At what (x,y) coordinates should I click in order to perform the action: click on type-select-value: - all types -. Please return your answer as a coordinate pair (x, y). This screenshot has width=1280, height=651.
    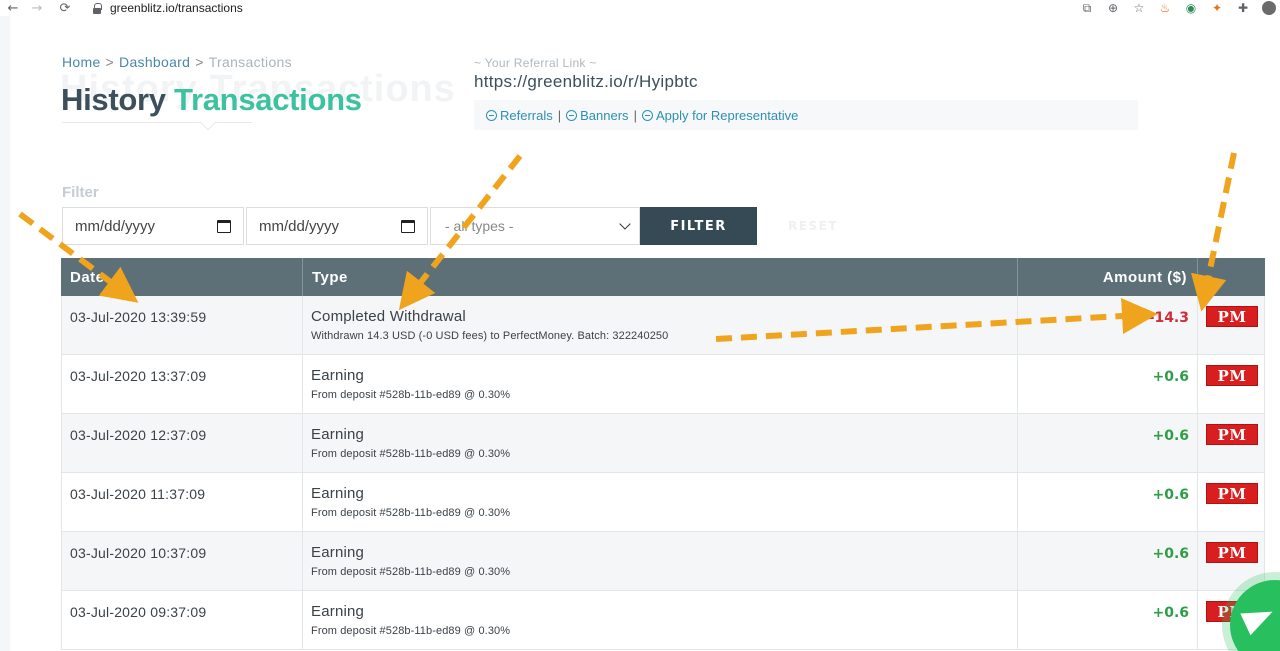
    Looking at the image, I should click on (479, 226).